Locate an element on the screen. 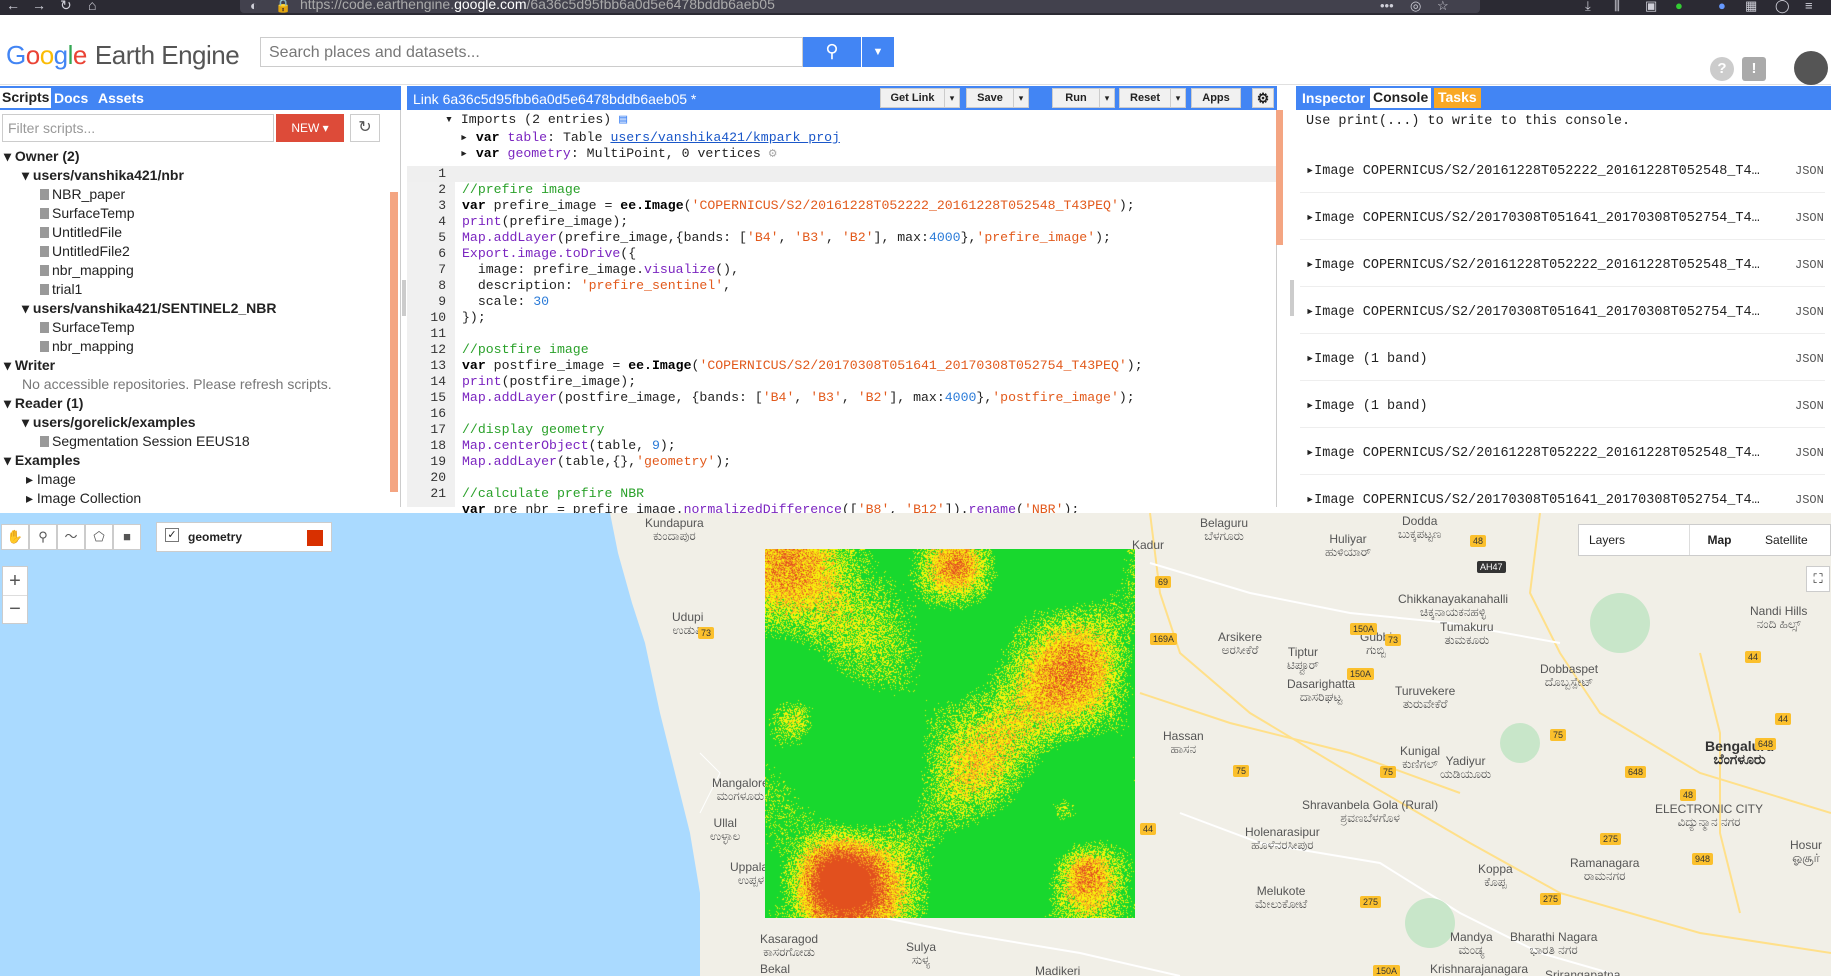  tree-repo: ▾ users/gorelick/examples is located at coordinates (109, 422).